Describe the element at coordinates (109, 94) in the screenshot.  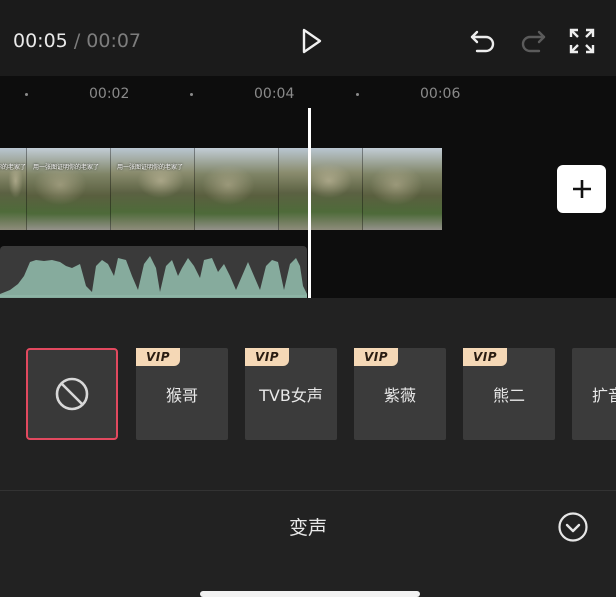
I see `tick-label: 00:02` at that location.